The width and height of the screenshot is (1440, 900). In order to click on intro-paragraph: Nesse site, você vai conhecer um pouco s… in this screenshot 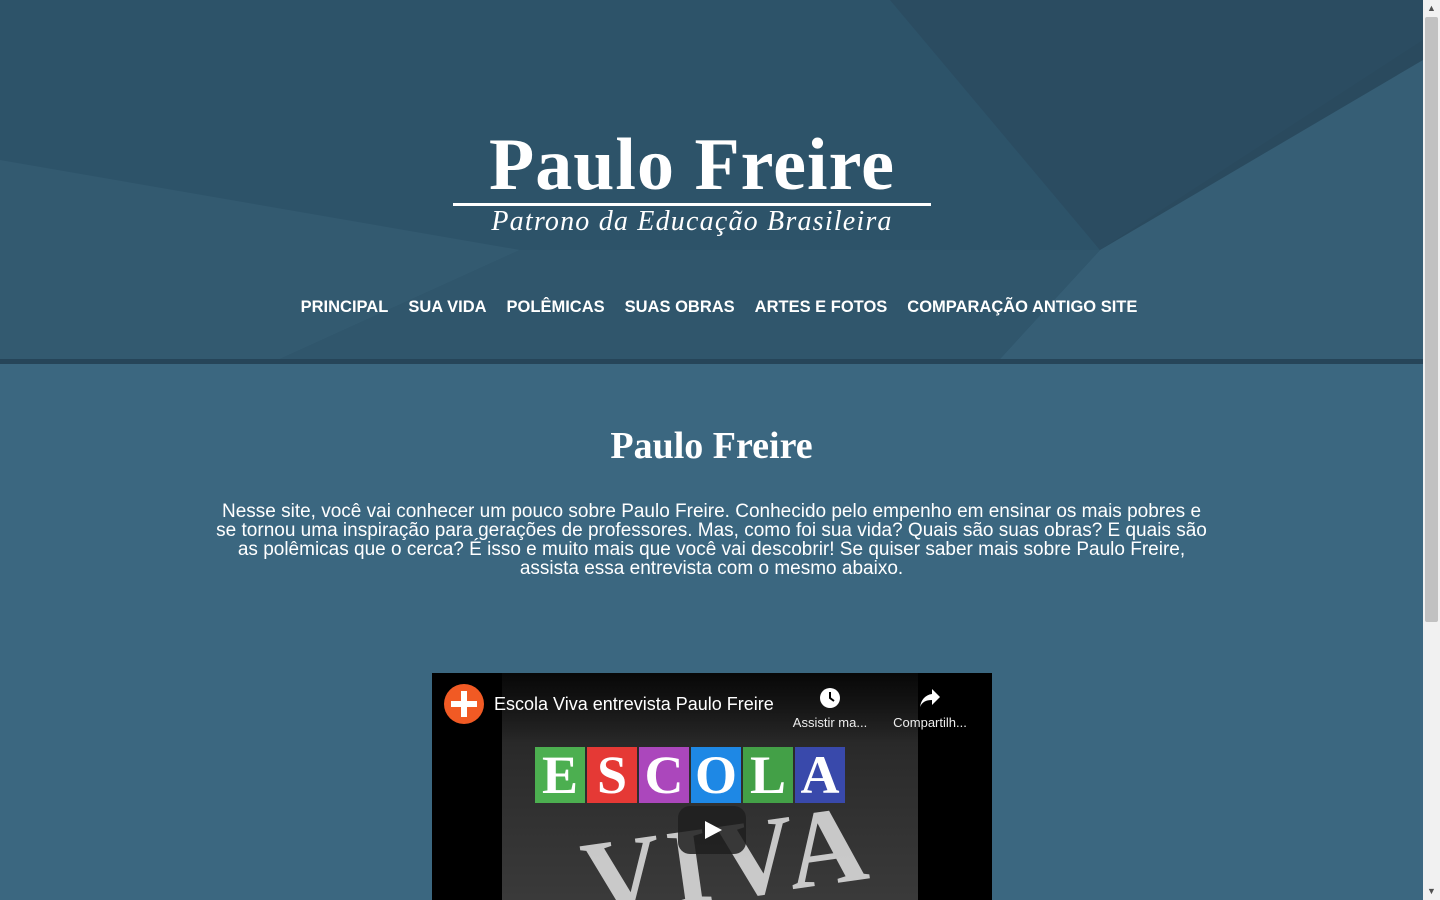, I will do `click(711, 540)`.